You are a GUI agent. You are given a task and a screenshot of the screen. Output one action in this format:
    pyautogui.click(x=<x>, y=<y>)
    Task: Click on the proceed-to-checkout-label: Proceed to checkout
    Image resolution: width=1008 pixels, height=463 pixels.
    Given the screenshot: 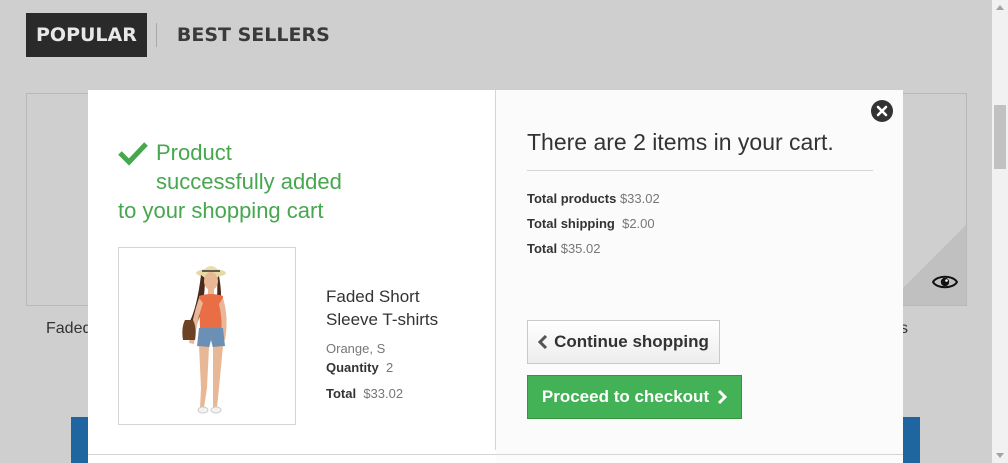 What is the action you would take?
    pyautogui.click(x=625, y=396)
    